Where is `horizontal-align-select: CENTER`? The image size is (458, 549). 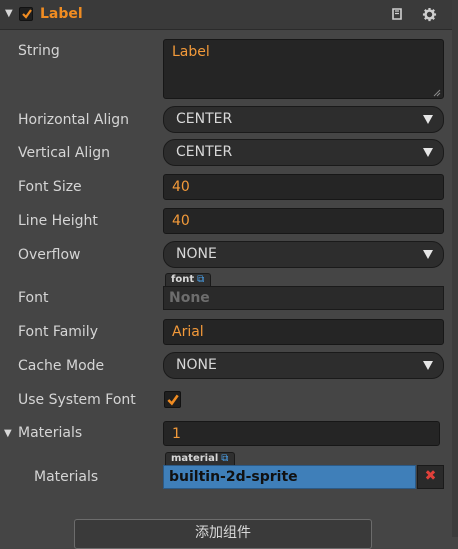
horizontal-align-select: CENTER is located at coordinates (303, 119).